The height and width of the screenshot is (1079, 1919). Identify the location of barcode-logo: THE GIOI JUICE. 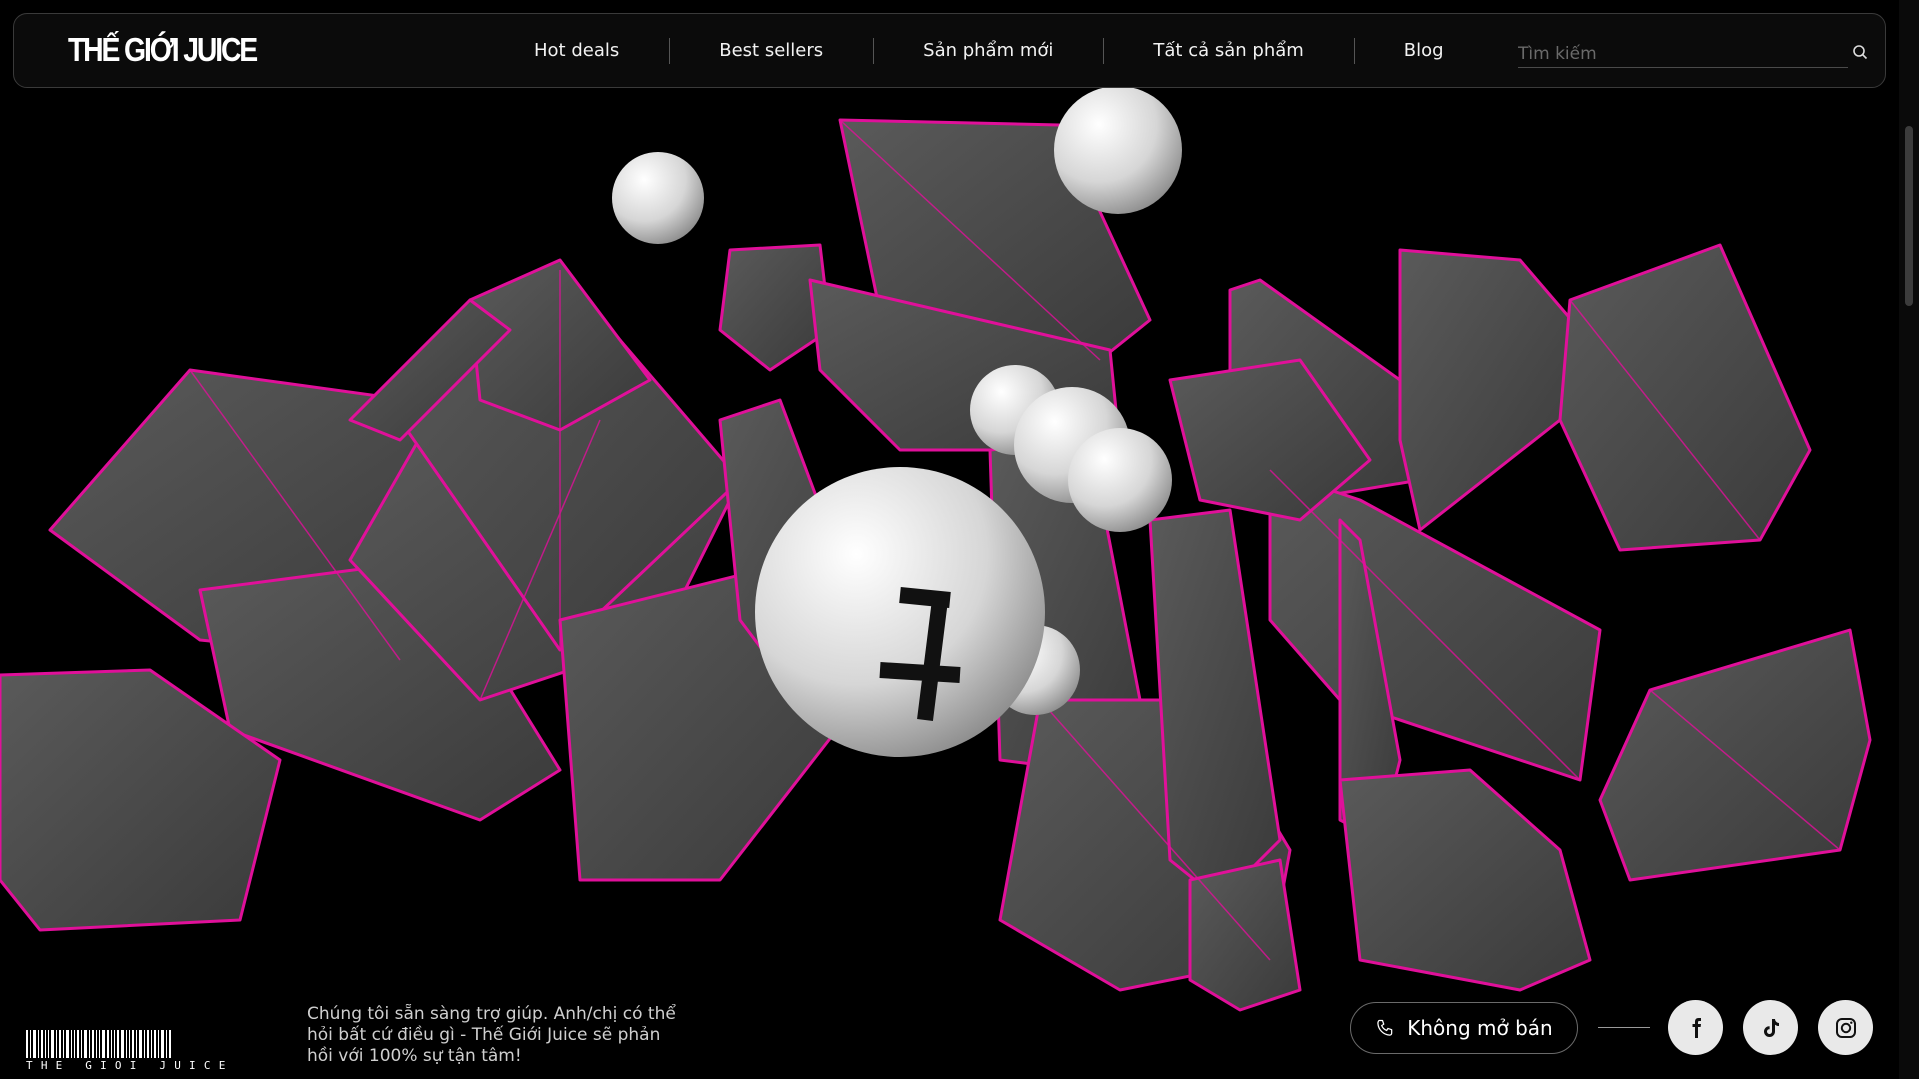
(130, 1051).